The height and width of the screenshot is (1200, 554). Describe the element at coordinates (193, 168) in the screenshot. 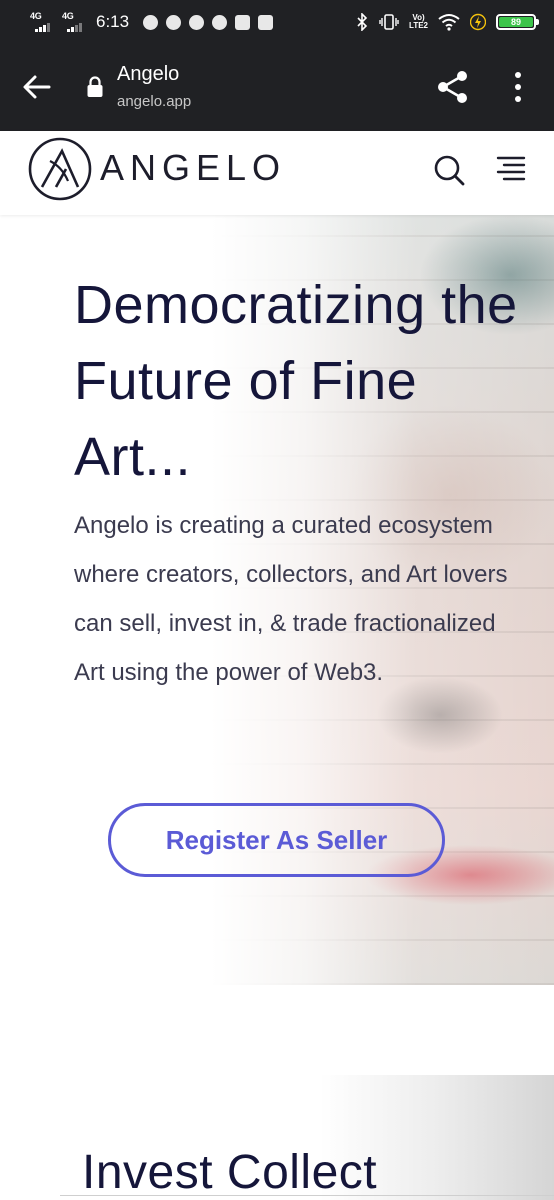

I see `logo-wordmark: ANGELO` at that location.